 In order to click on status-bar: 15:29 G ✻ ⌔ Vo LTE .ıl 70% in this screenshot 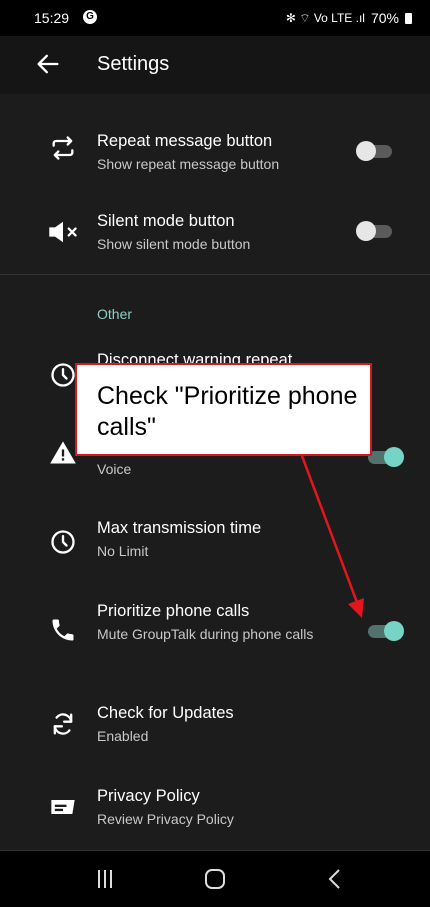, I will do `click(215, 18)`.